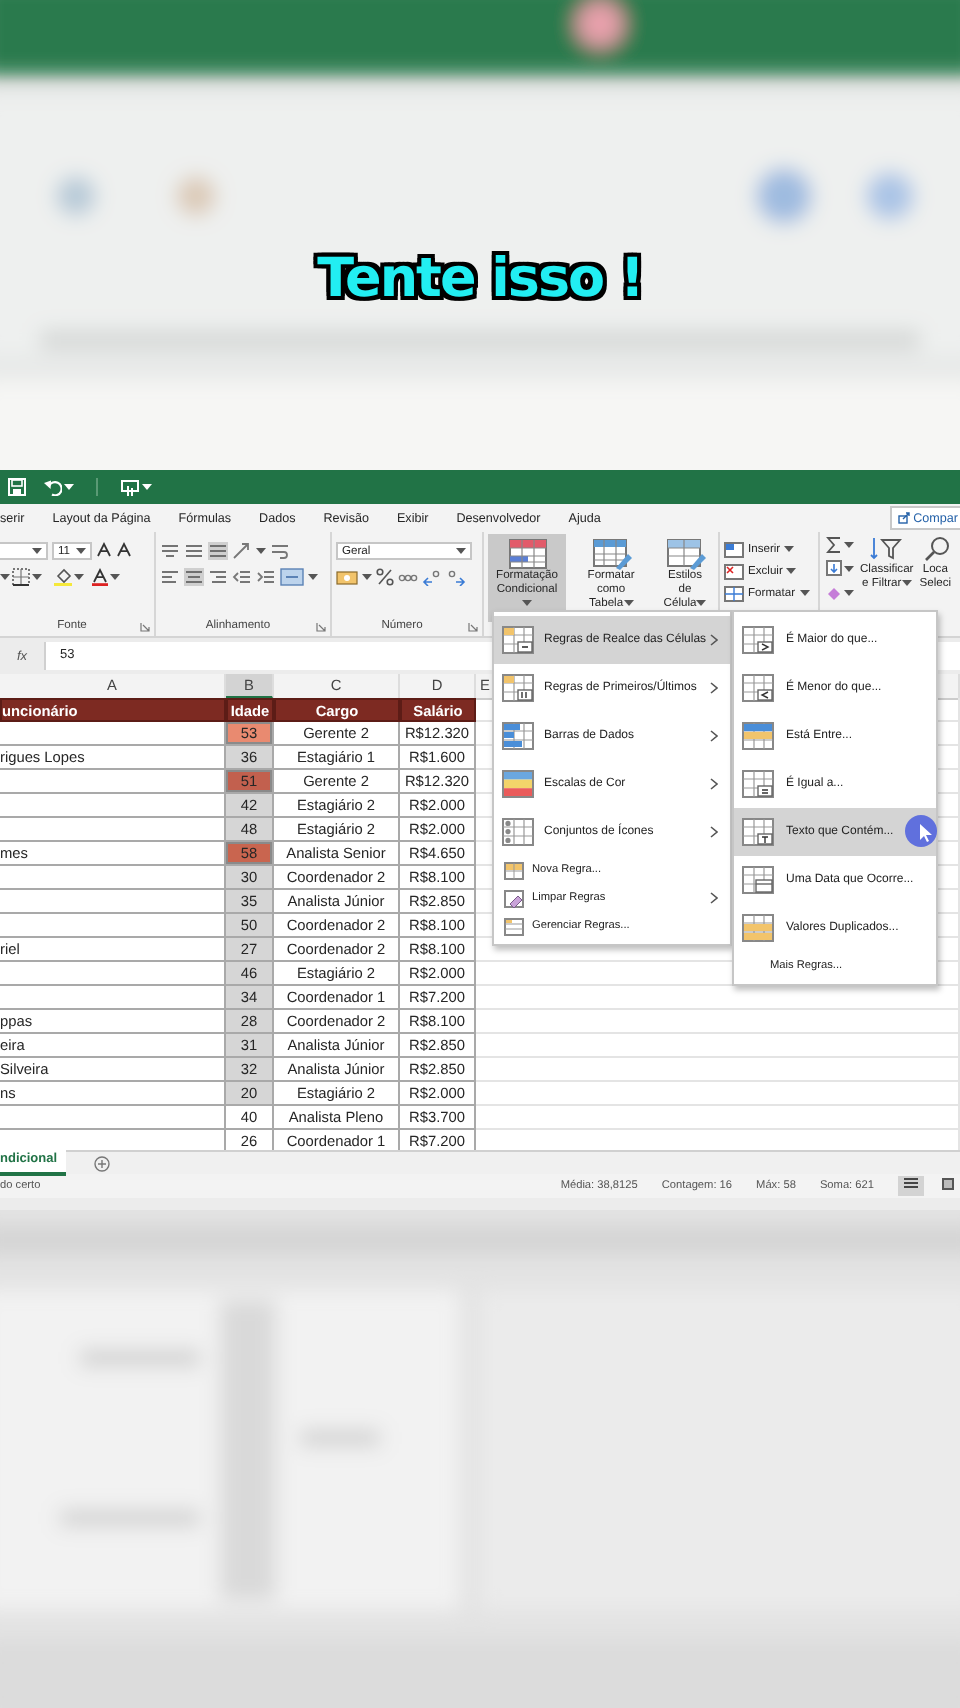 Image resolution: width=960 pixels, height=1708 pixels. Describe the element at coordinates (194, 551) in the screenshot. I see `align-middle-icon` at that location.